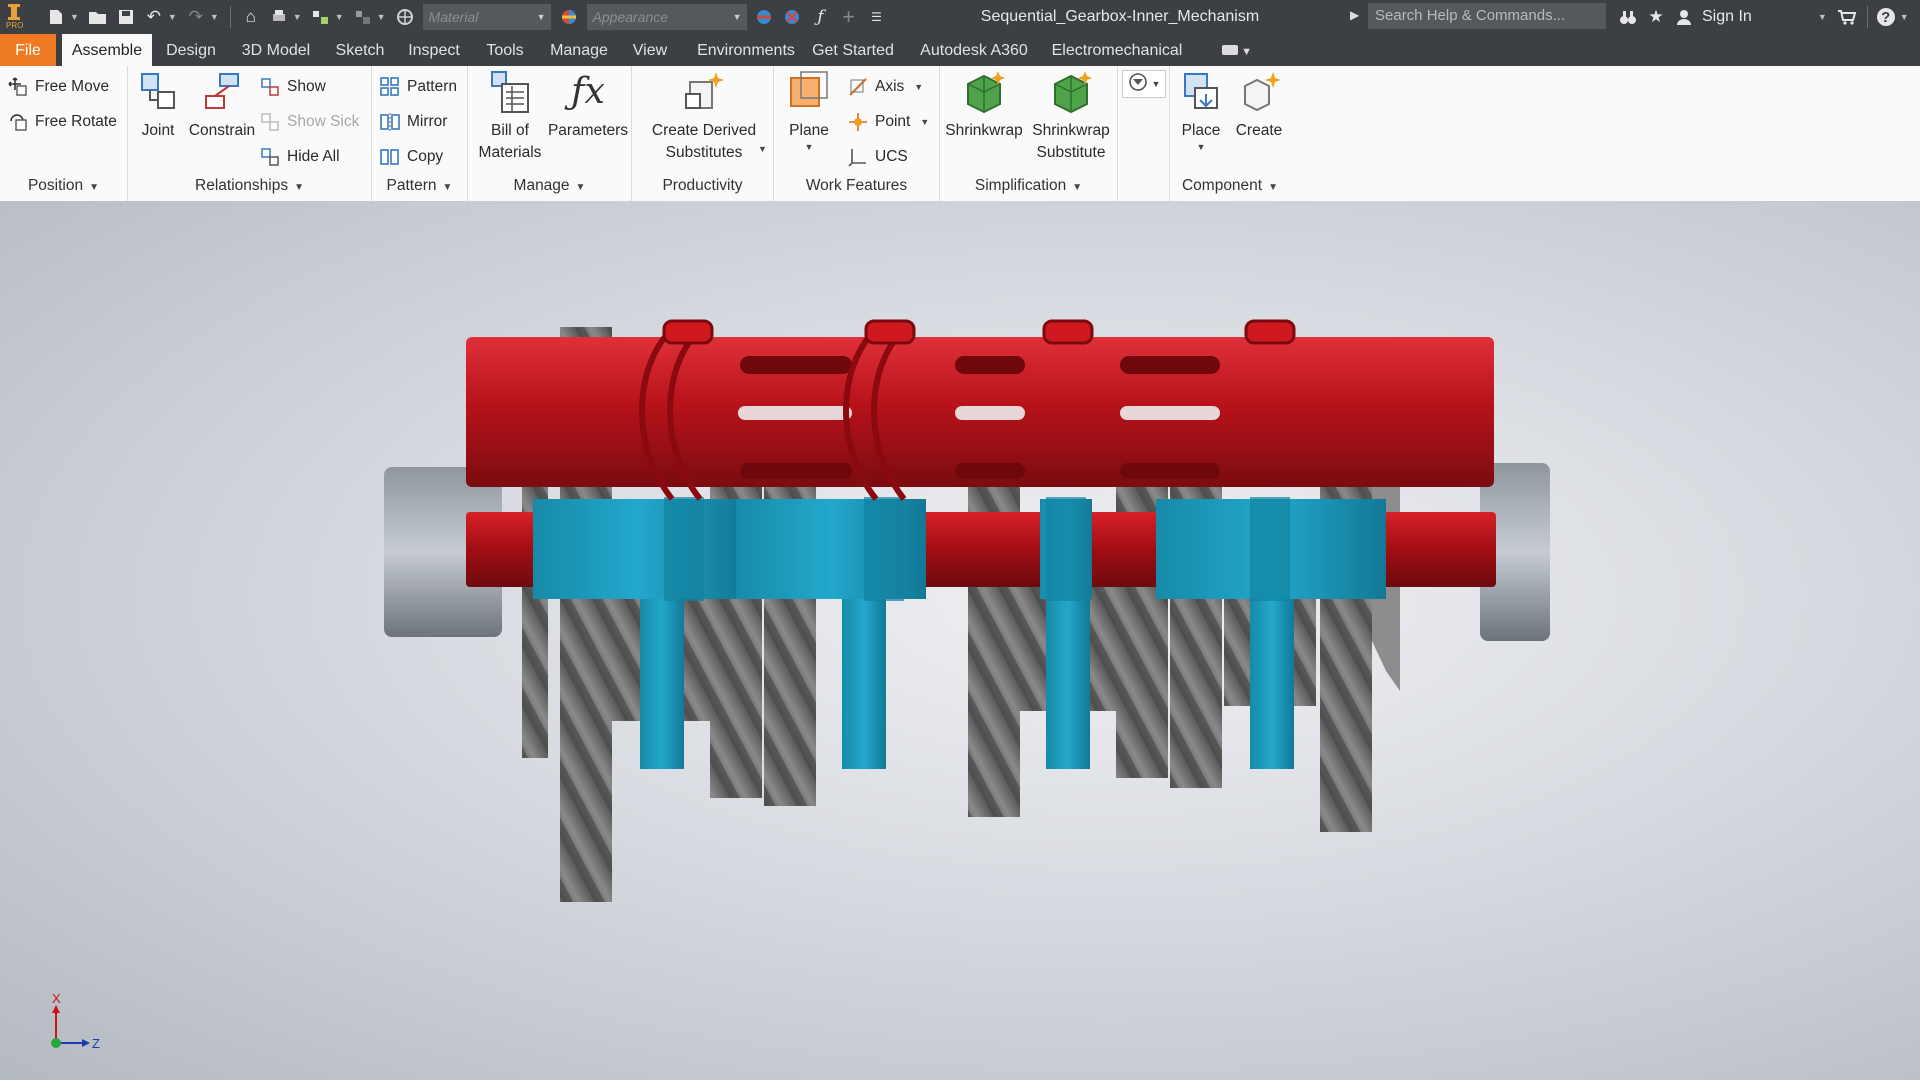 The image size is (1920, 1080). What do you see at coordinates (63, 186) in the screenshot?
I see `panel-label-position: Position ▼` at bounding box center [63, 186].